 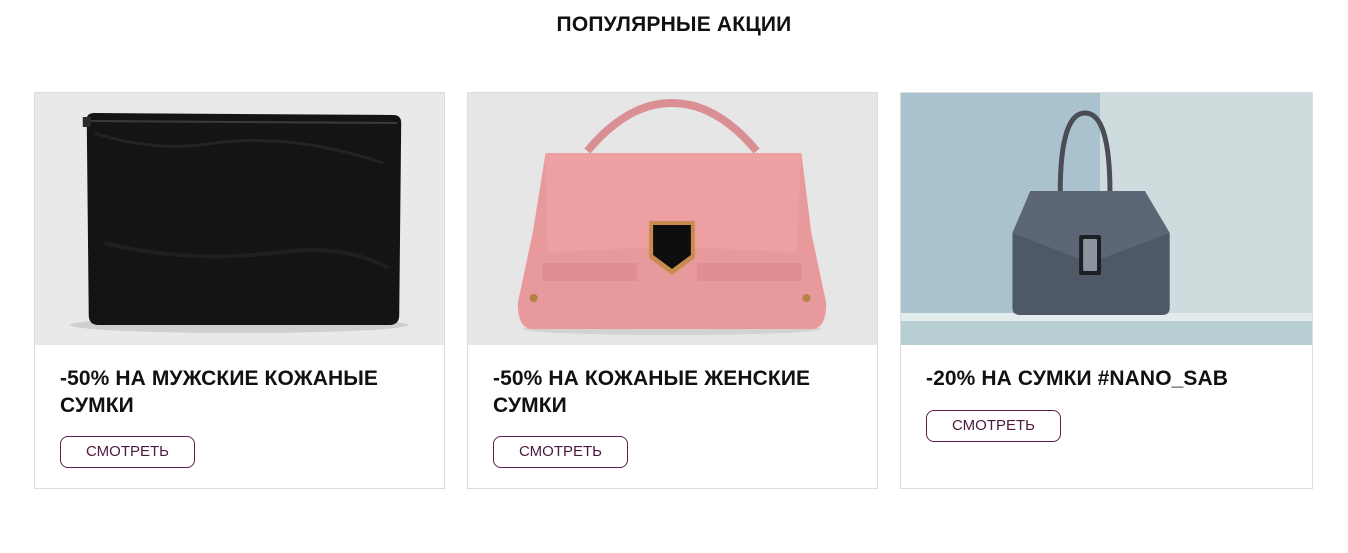 What do you see at coordinates (1106, 219) in the screenshot?
I see `promo-image-blue-handbag` at bounding box center [1106, 219].